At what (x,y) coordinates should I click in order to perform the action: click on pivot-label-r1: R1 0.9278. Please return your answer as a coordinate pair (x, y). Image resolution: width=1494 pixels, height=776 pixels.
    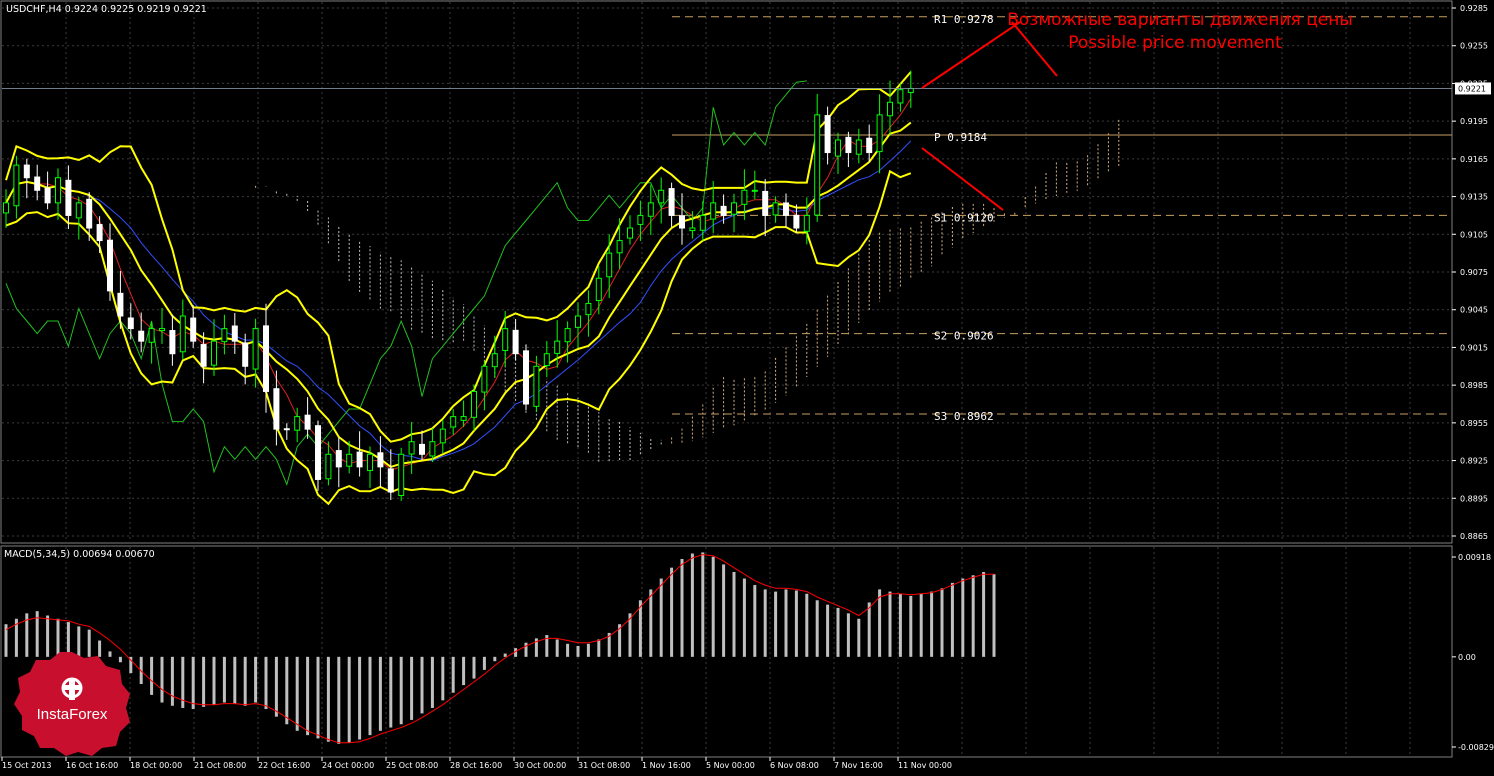
    Looking at the image, I should click on (964, 19).